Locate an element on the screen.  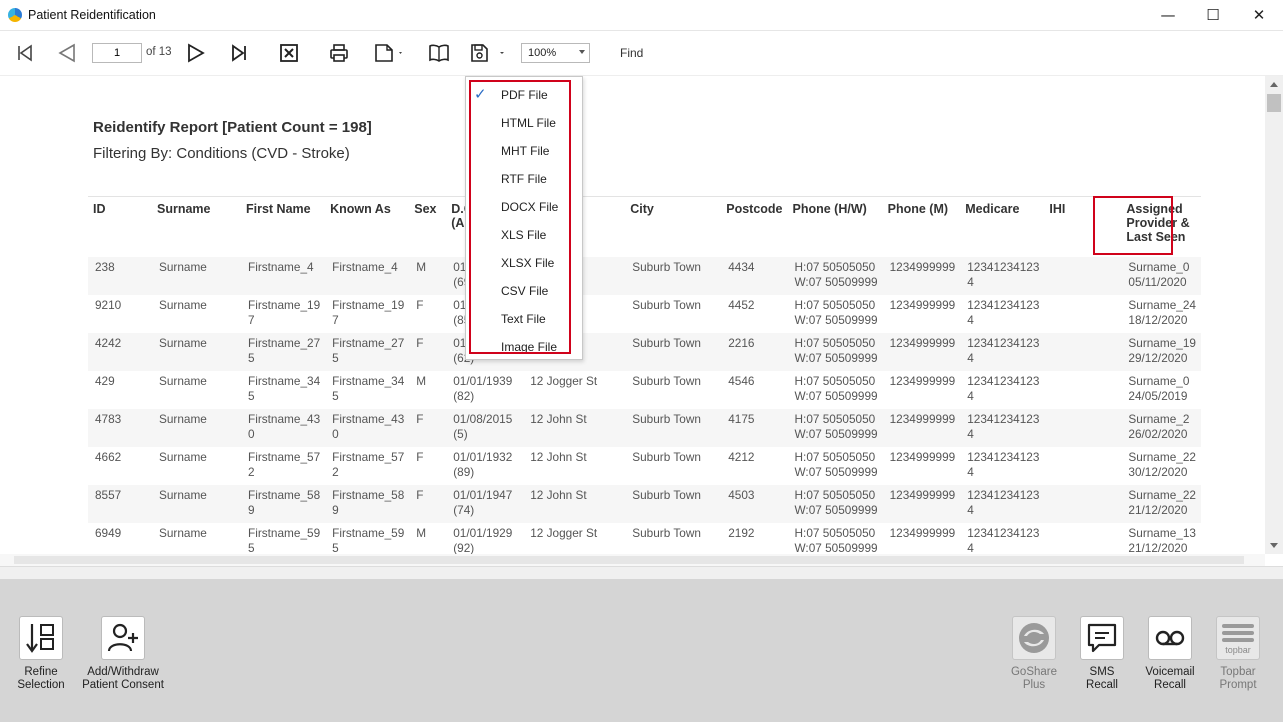
cell-line1: 4503 is located at coordinates (741, 494).